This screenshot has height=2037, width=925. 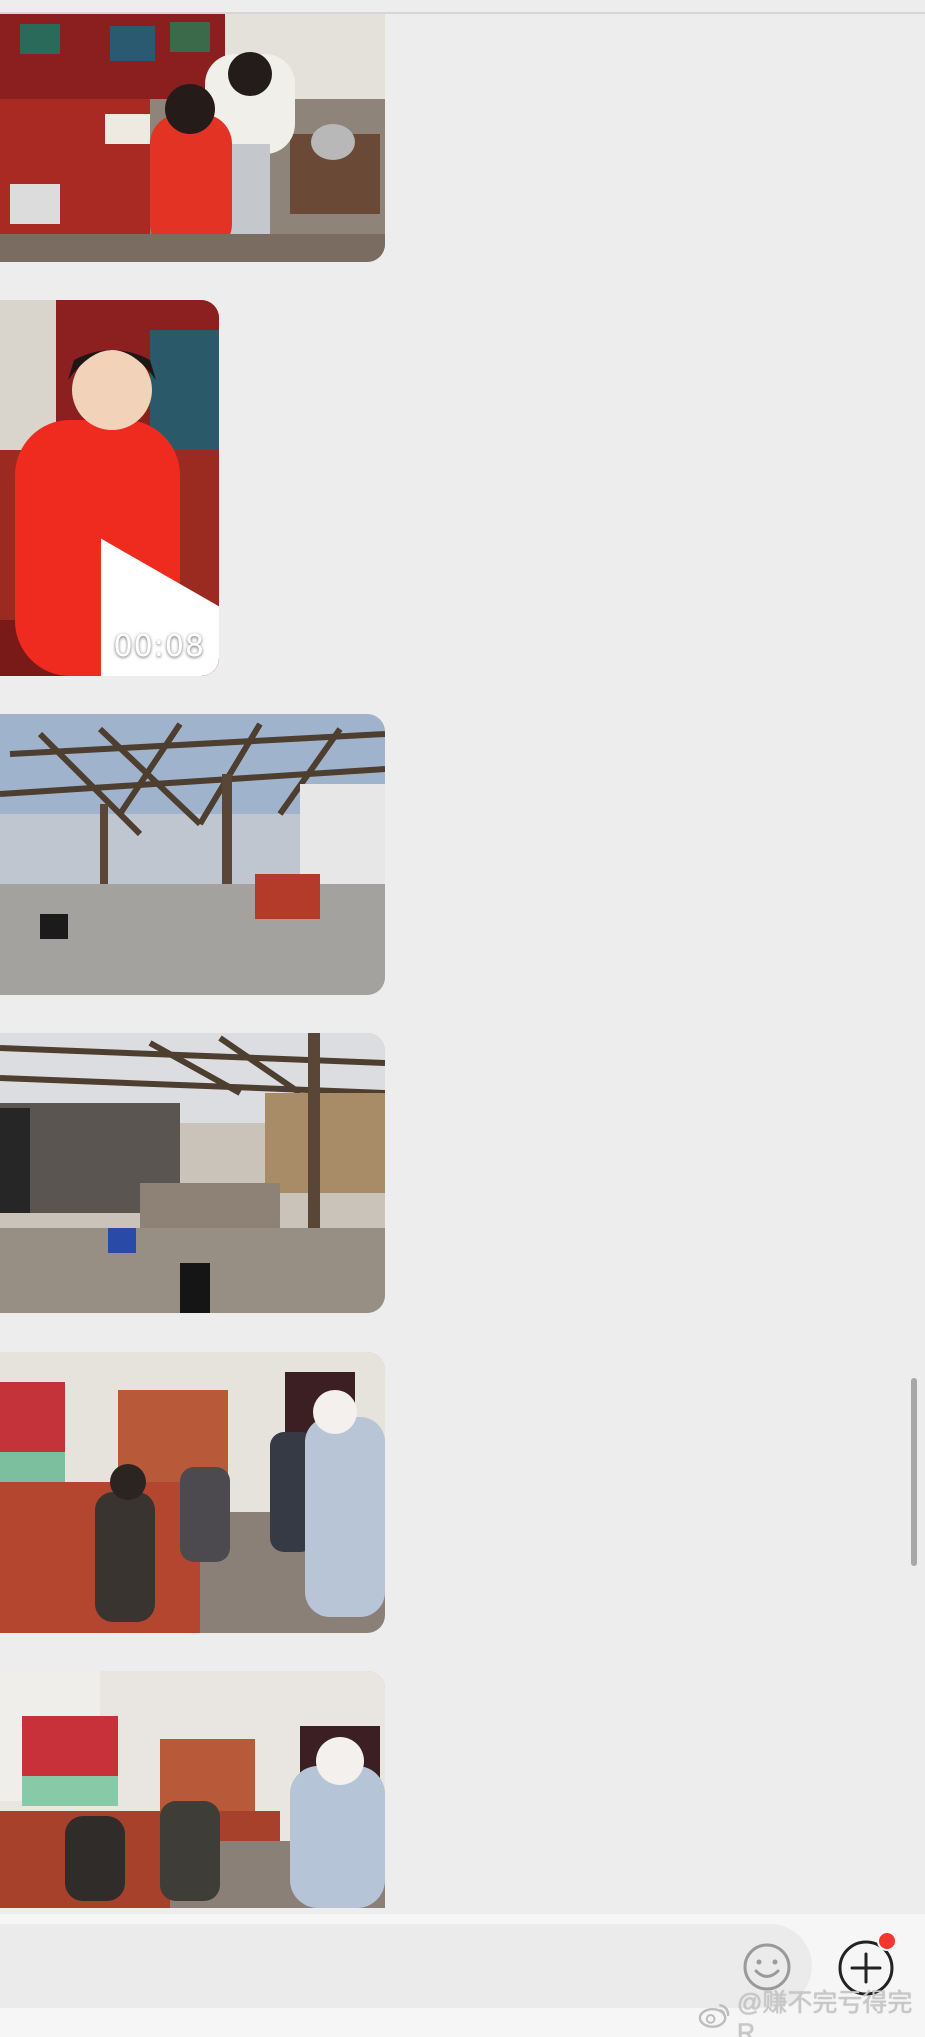 I want to click on photo-pergola-wall, so click(x=192, y=1173).